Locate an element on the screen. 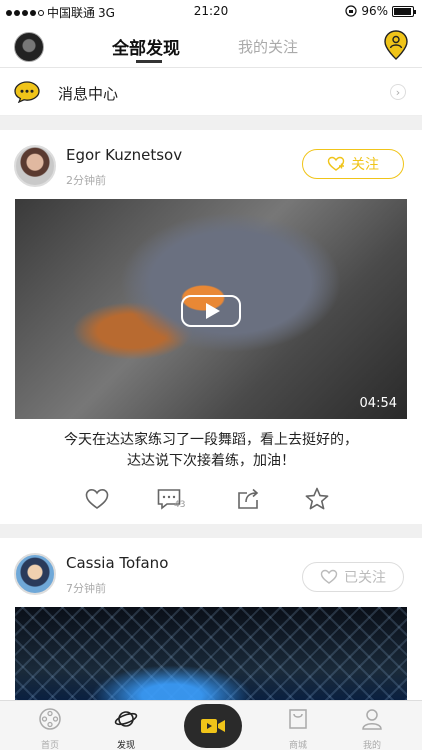 The height and width of the screenshot is (750, 422). tab-my-following: 我的关注 is located at coordinates (268, 46).